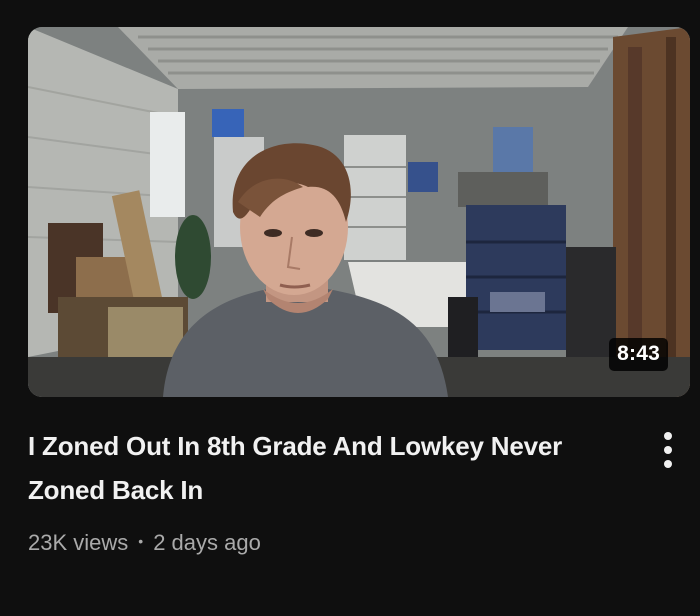  Describe the element at coordinates (78, 542) in the screenshot. I see `view-count: 23K views` at that location.